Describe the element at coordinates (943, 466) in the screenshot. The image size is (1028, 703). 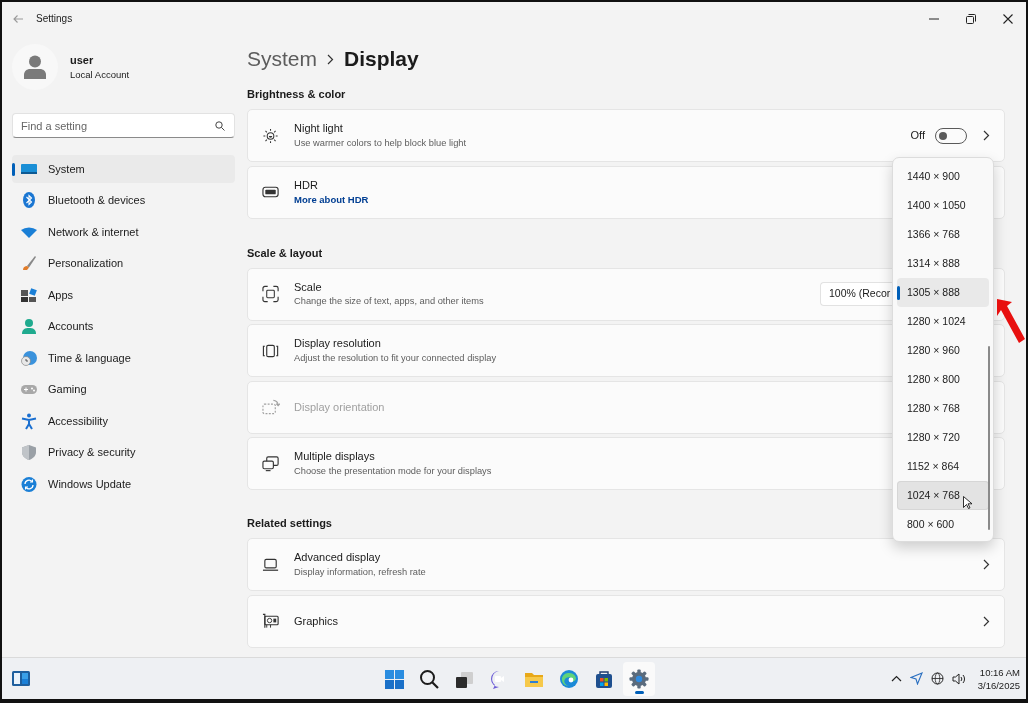
I see `menu-item: 1152 × 864` at that location.